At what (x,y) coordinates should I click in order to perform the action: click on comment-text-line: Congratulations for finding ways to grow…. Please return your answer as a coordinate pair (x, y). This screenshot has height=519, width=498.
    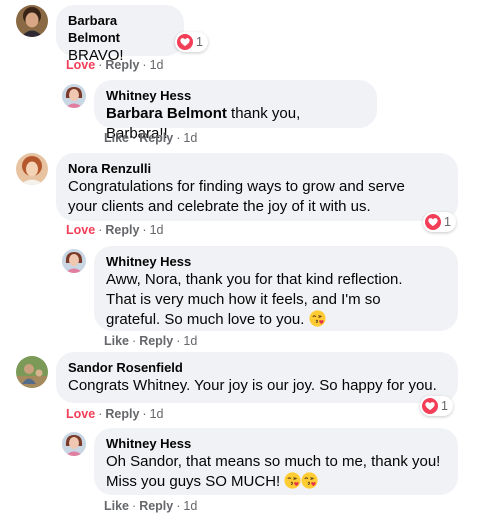
    Looking at the image, I should click on (236, 186).